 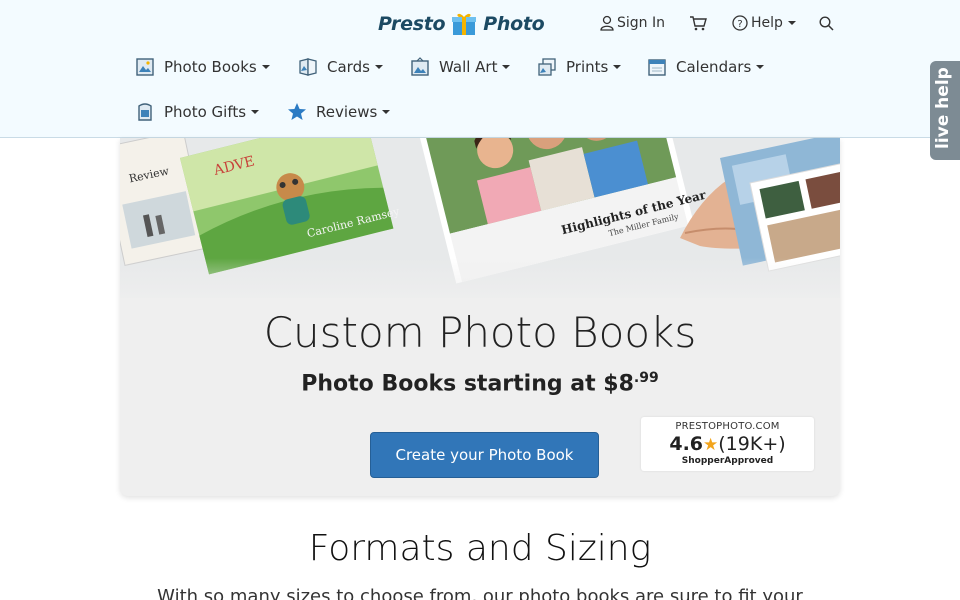 I want to click on wall-art-icon, so click(x=420, y=66).